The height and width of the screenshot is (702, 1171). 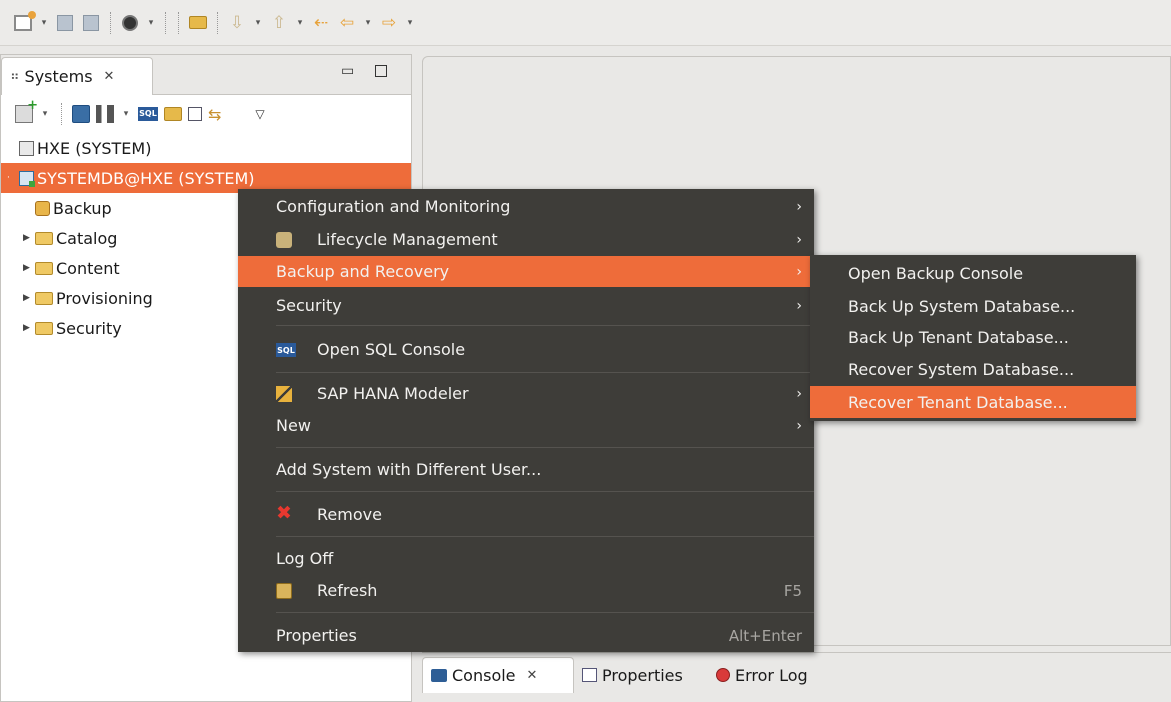 What do you see at coordinates (104, 298) in the screenshot?
I see `tree-item-label: Provisioning` at bounding box center [104, 298].